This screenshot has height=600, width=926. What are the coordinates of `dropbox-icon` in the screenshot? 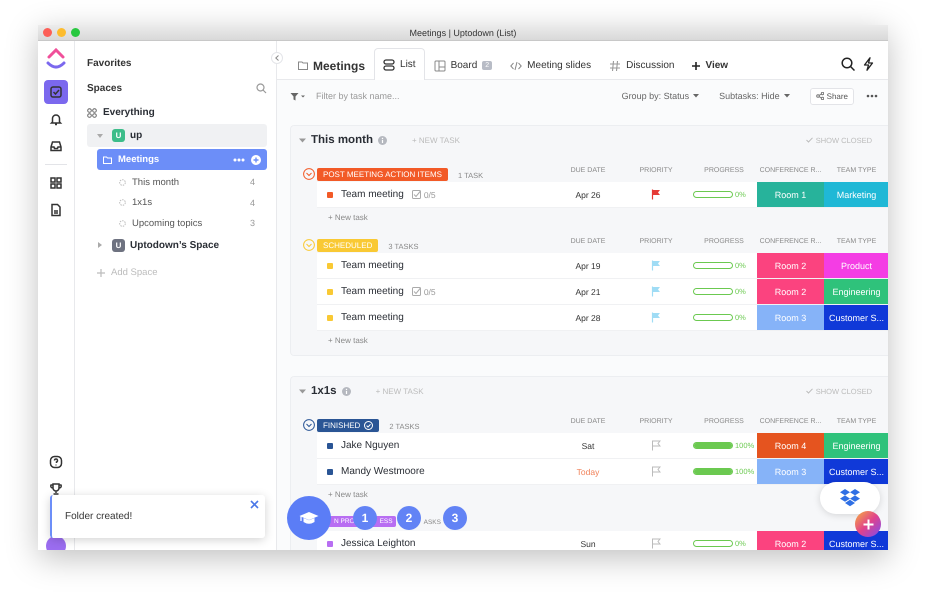 It's located at (850, 498).